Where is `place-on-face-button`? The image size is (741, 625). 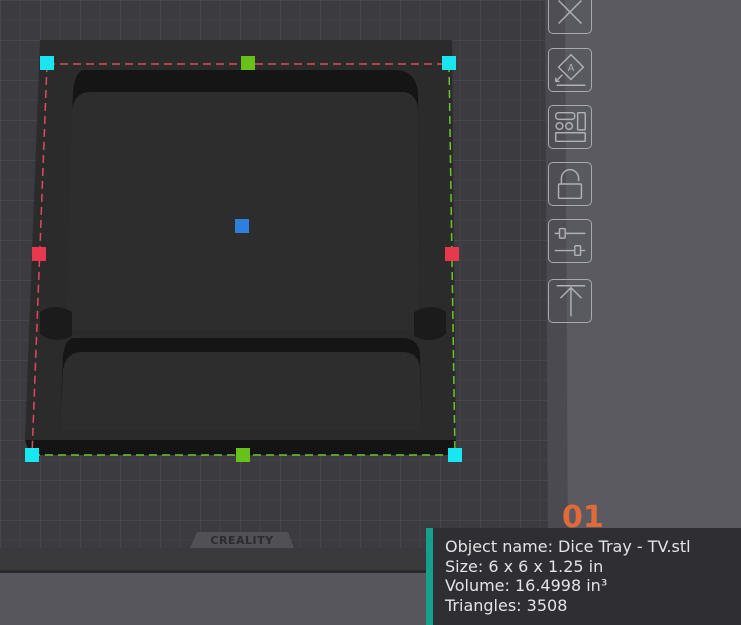
place-on-face-button is located at coordinates (570, 301).